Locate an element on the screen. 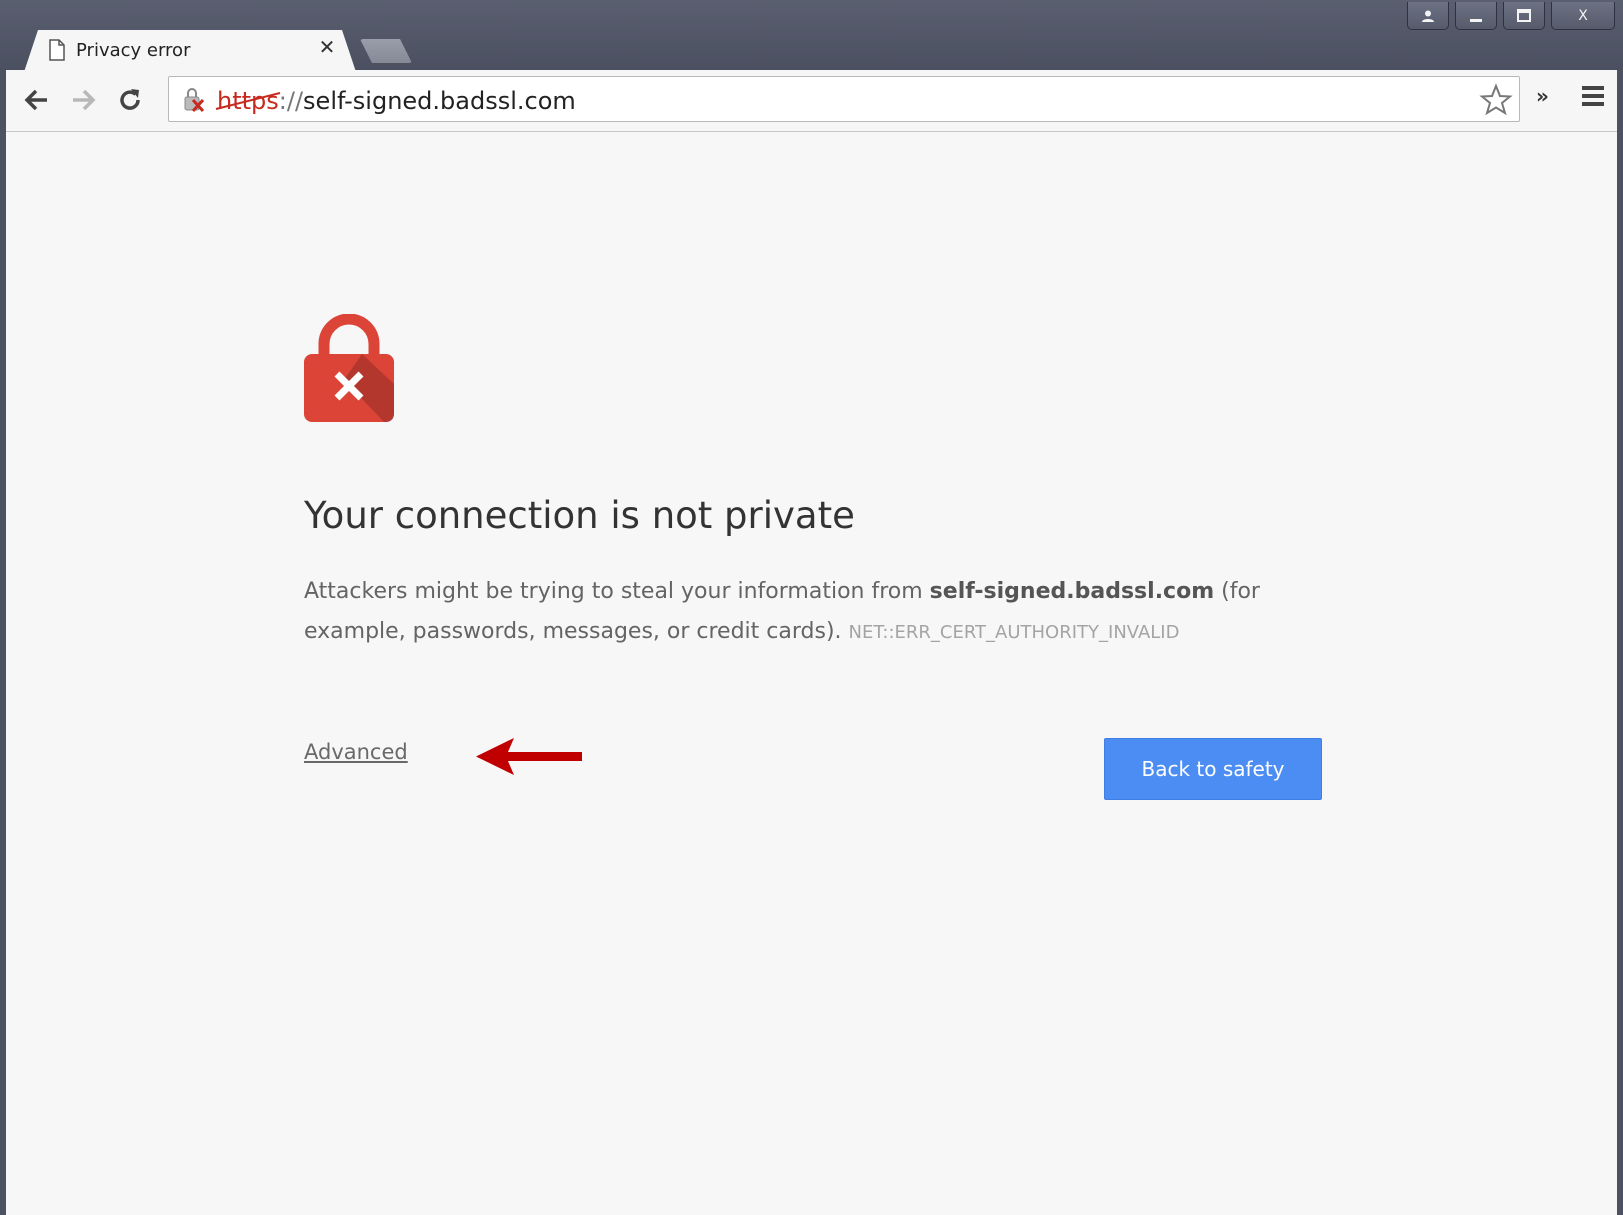  toolbar: https://self-signed.badssl.com » is located at coordinates (811, 101).